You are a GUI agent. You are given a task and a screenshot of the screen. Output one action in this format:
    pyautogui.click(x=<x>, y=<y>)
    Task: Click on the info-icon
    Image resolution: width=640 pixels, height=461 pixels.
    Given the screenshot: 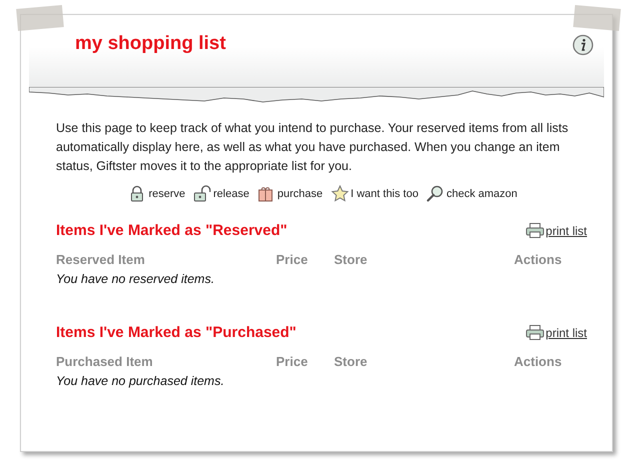 What is the action you would take?
    pyautogui.click(x=583, y=45)
    